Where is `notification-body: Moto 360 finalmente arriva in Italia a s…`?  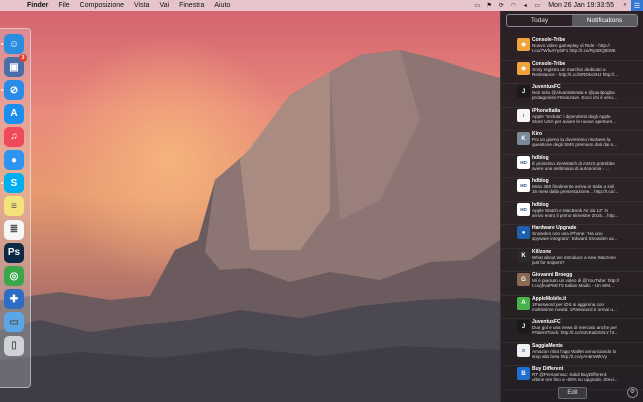 notification-body: Moto 360 finalmente arriva in Italia a s… is located at coordinates (584, 189).